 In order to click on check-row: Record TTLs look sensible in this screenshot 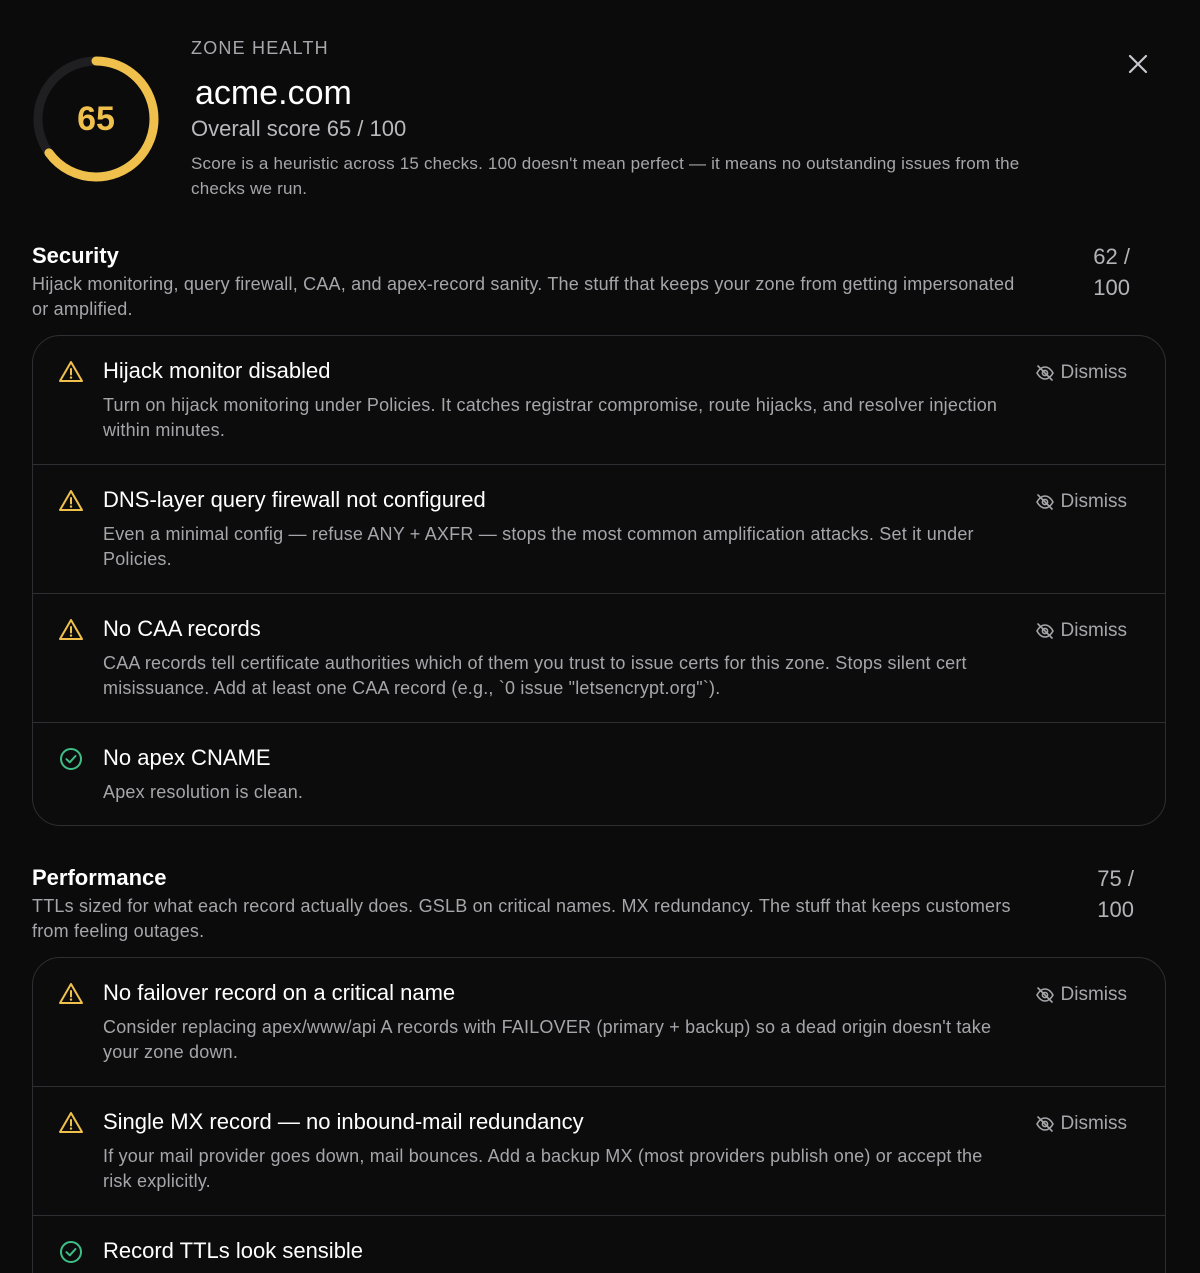, I will do `click(599, 1244)`.